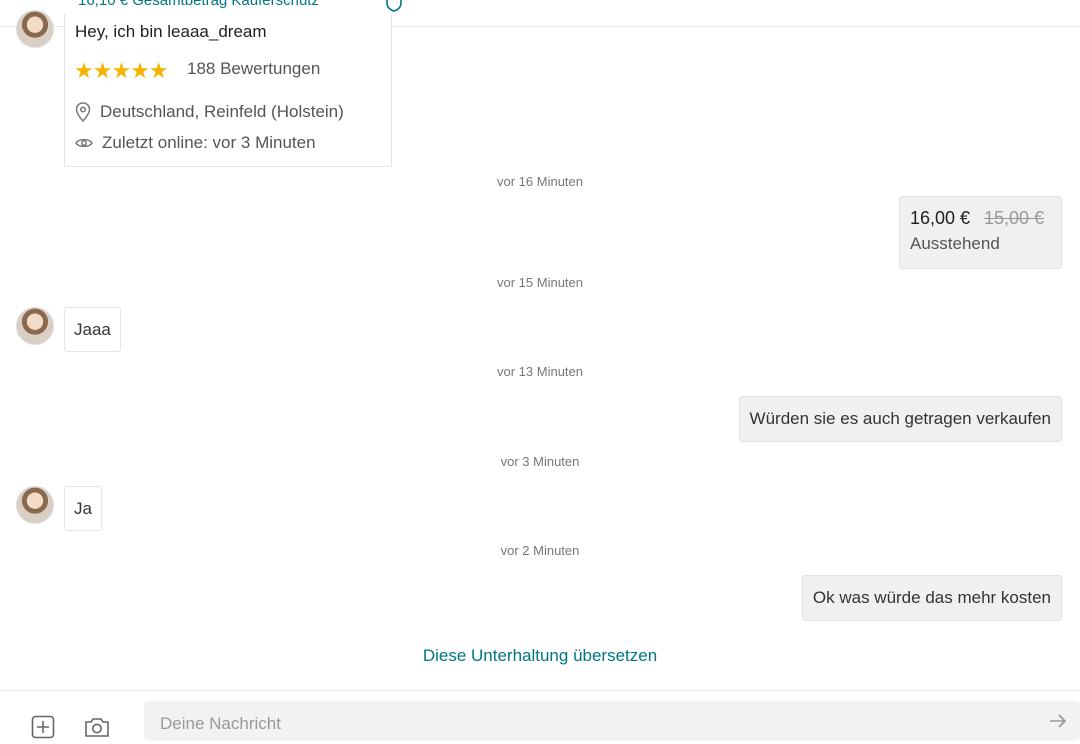  I want to click on location-pin-icon, so click(83, 112).